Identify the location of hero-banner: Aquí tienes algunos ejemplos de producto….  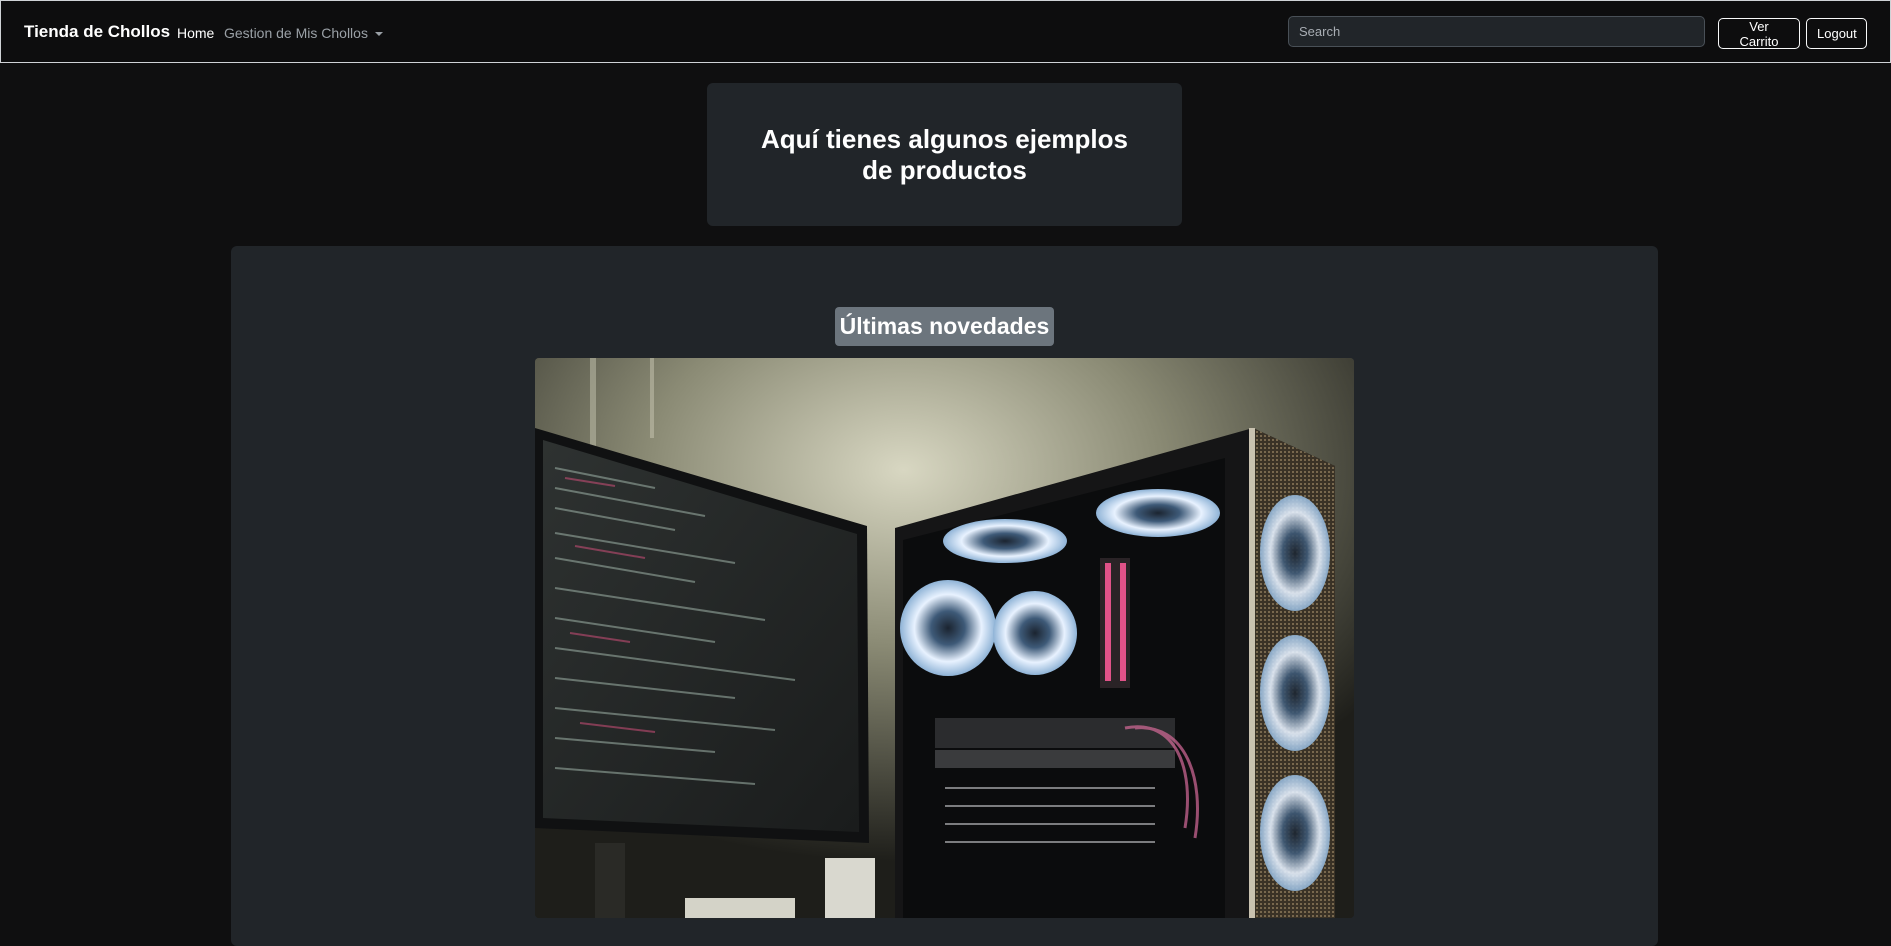
(944, 154).